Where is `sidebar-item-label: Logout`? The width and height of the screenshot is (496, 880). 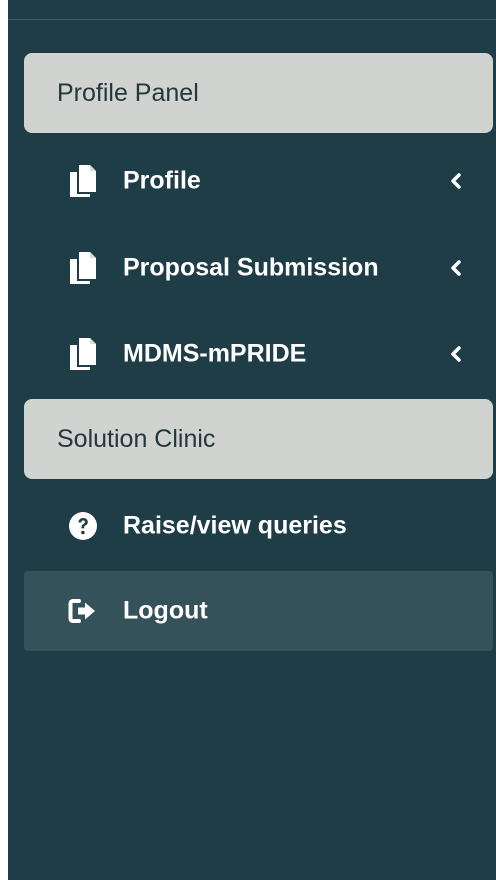
sidebar-item-label: Logout is located at coordinates (165, 610).